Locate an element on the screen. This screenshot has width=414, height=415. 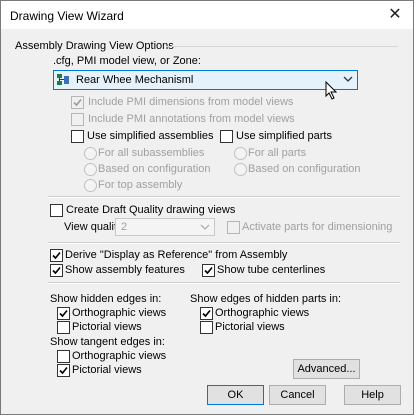
hidden-orthographic-label: Orthographic views is located at coordinates (119, 313).